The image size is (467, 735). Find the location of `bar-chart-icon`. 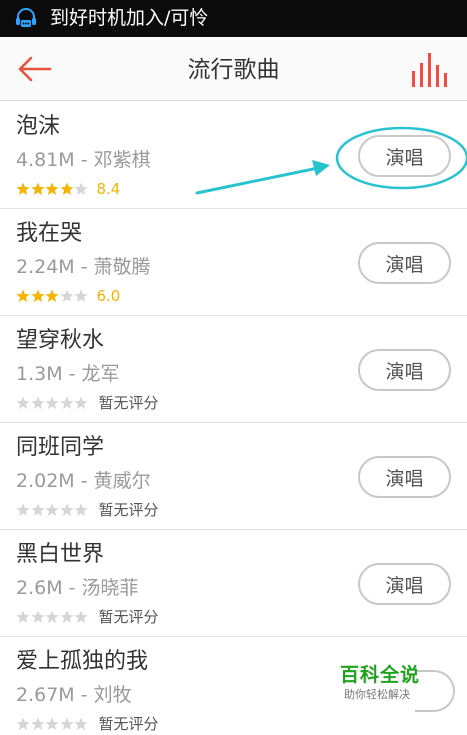

bar-chart-icon is located at coordinates (429, 69).